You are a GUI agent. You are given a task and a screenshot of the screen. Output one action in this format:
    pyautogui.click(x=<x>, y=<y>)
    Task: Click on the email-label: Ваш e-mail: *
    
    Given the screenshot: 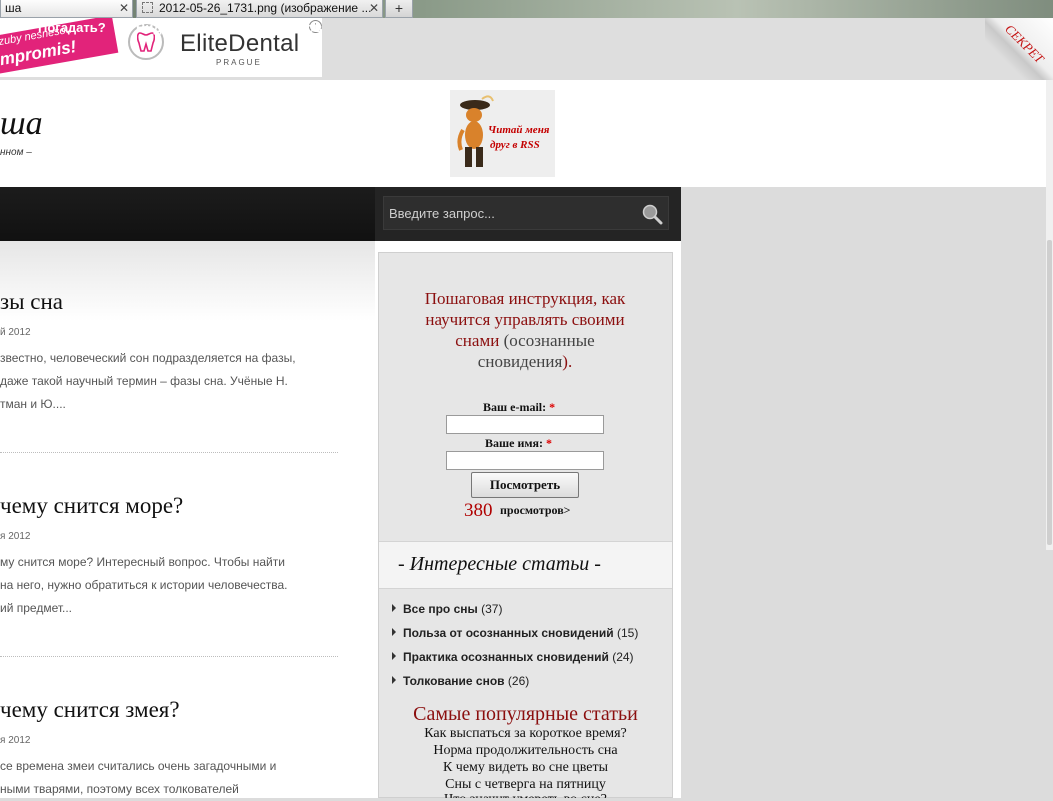 What is the action you would take?
    pyautogui.click(x=519, y=407)
    